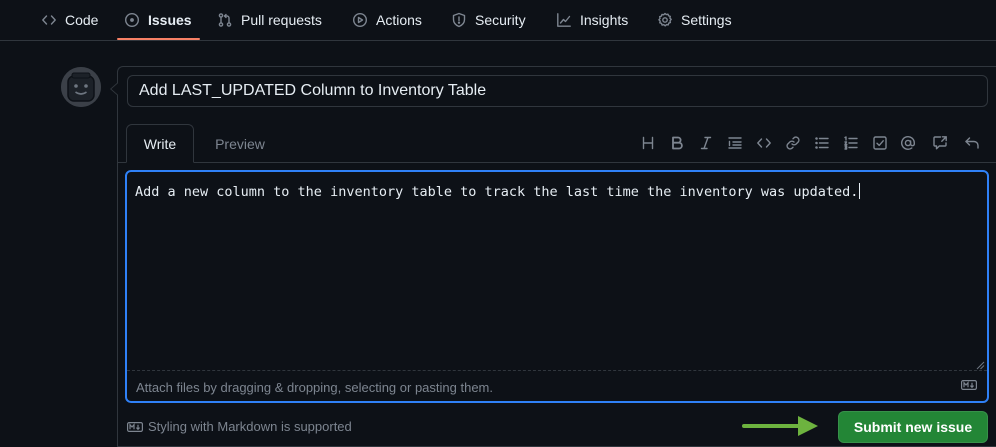 The width and height of the screenshot is (996, 447). I want to click on tasklist-icon, so click(880, 143).